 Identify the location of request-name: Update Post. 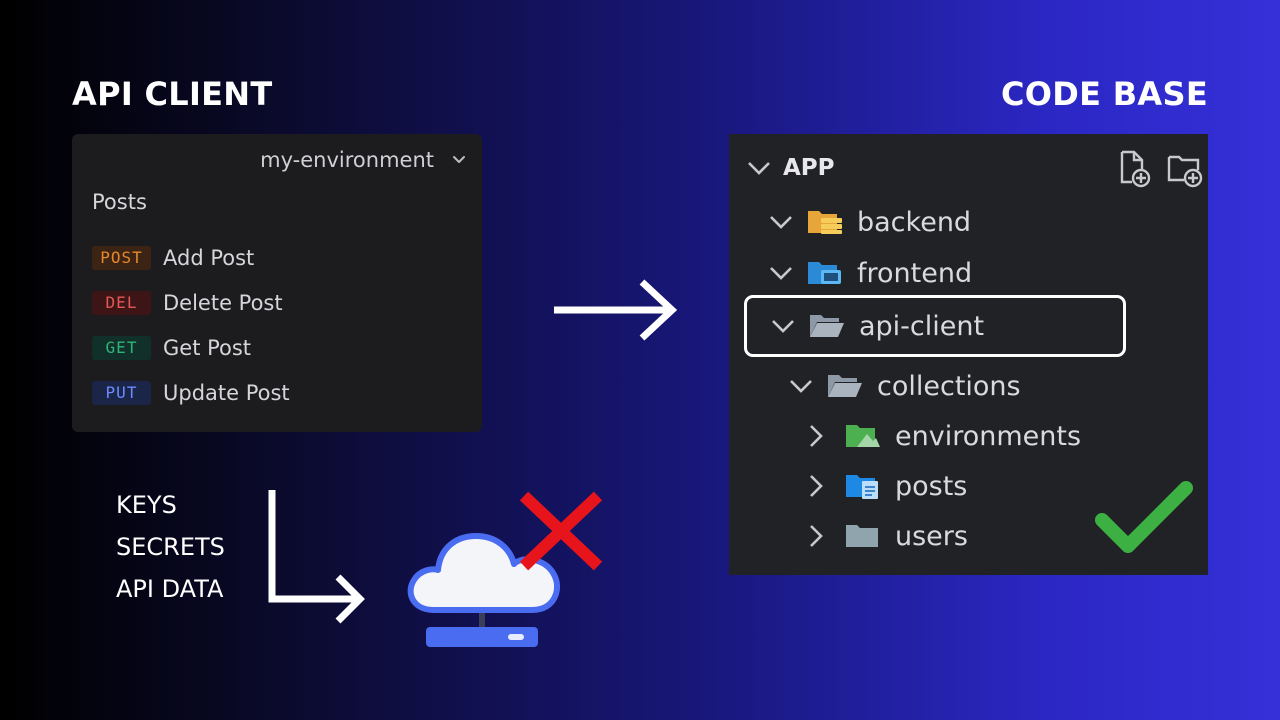
(226, 392).